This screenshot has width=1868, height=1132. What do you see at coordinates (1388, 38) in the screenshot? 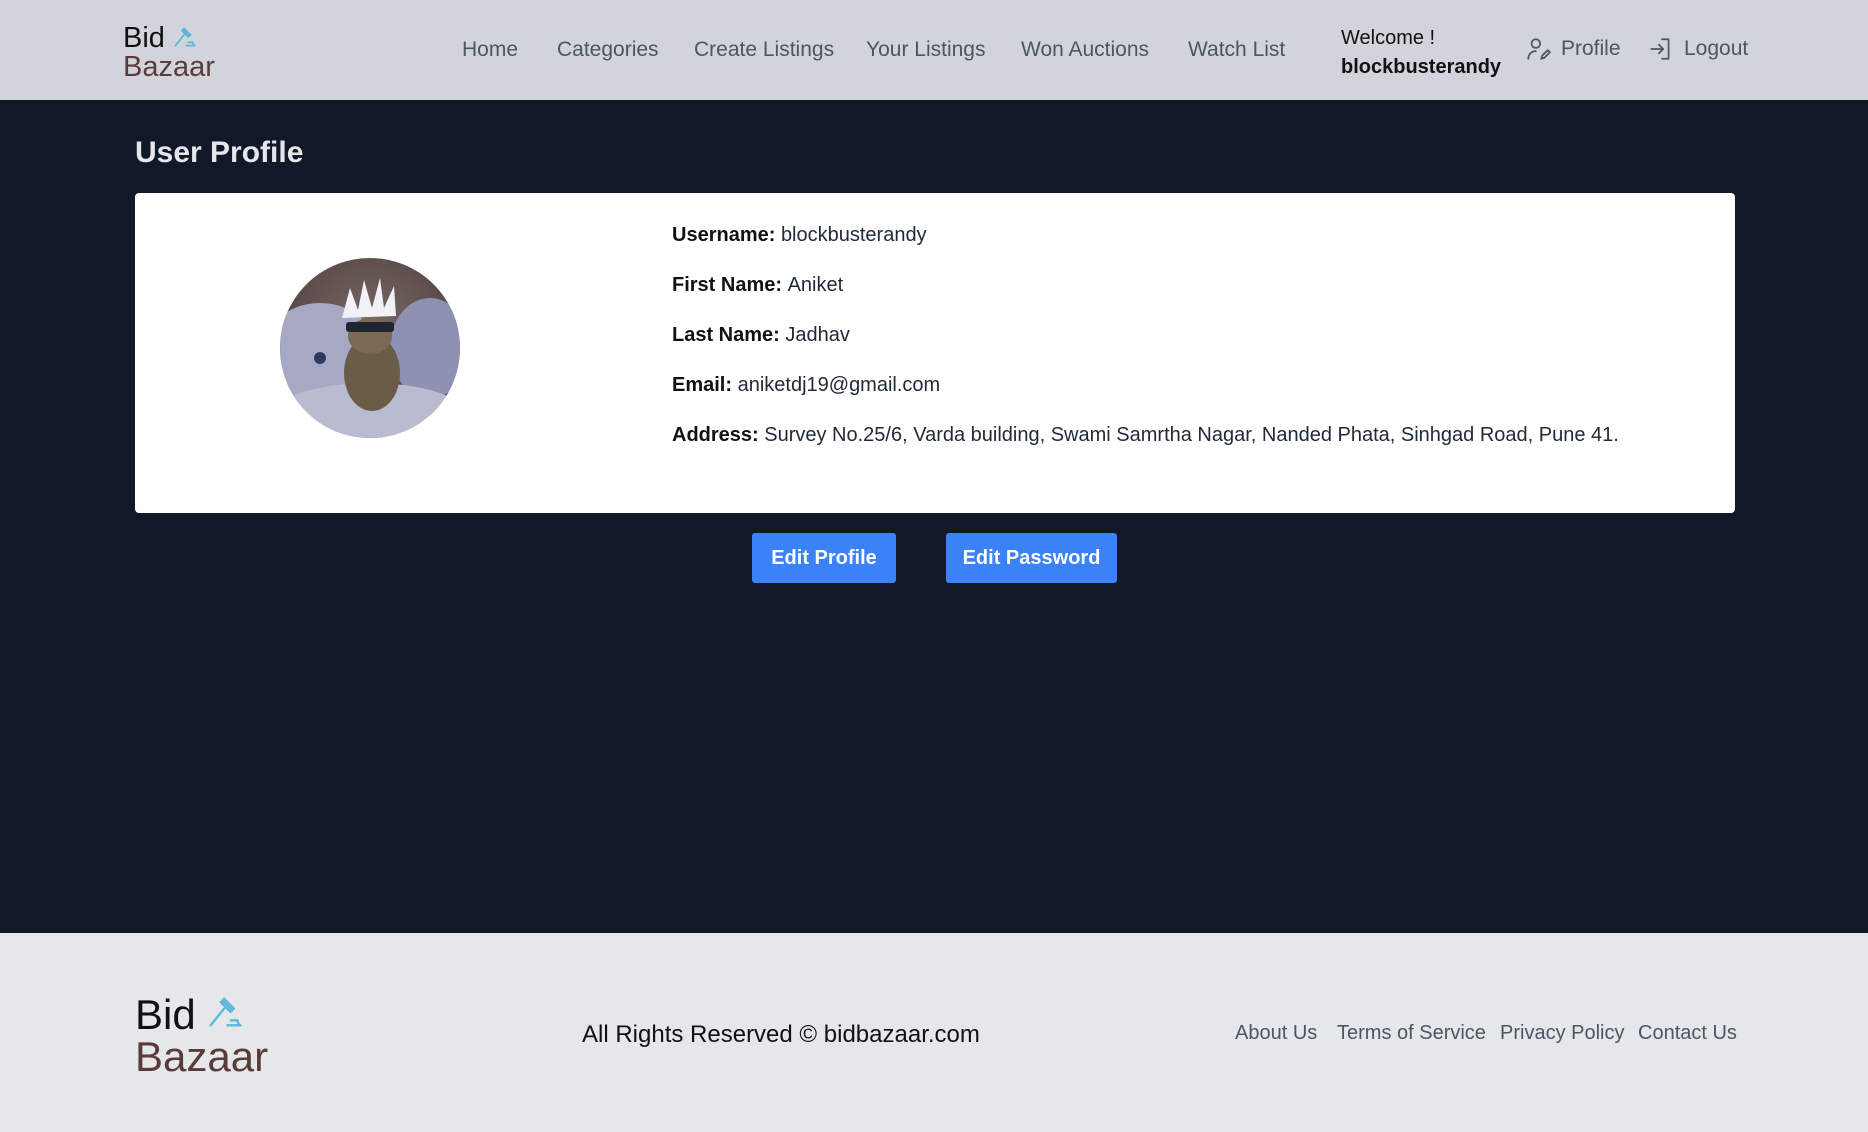
I see `welcome-text: Welcome !` at bounding box center [1388, 38].